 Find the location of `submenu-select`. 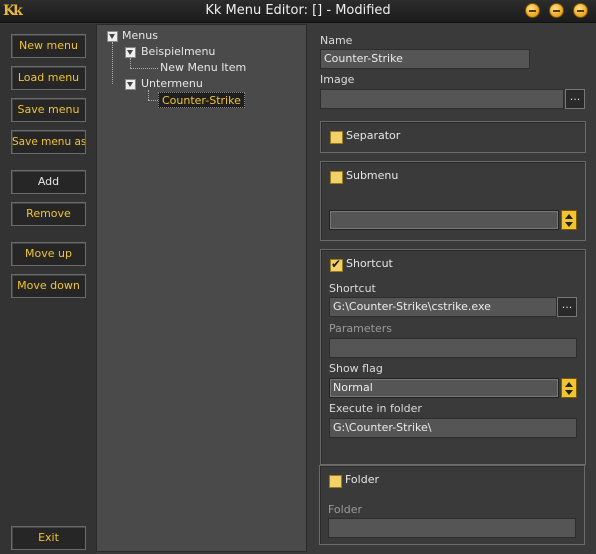

submenu-select is located at coordinates (444, 220).